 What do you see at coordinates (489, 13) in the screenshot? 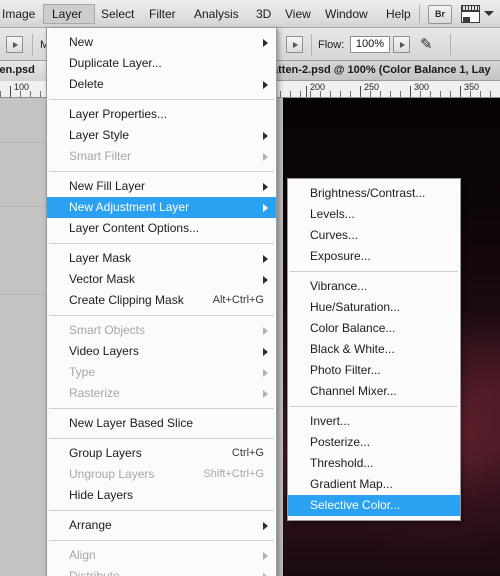
I see `chevron-down-icon` at bounding box center [489, 13].